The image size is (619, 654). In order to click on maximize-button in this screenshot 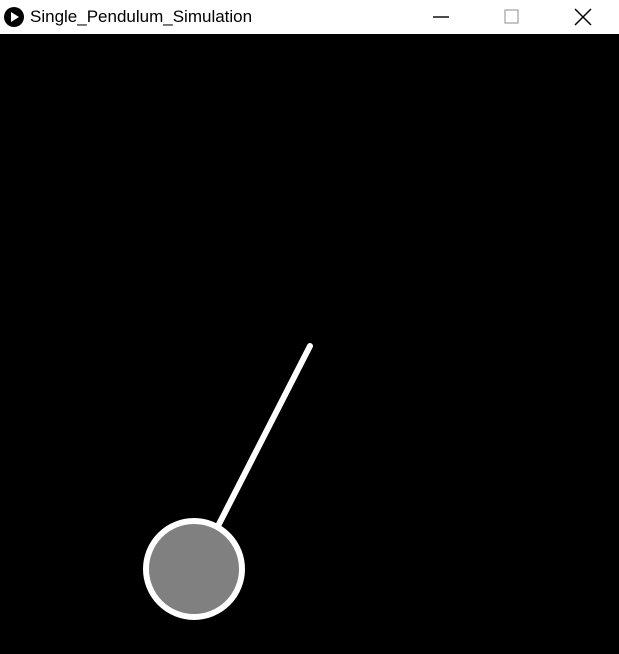, I will do `click(512, 17)`.